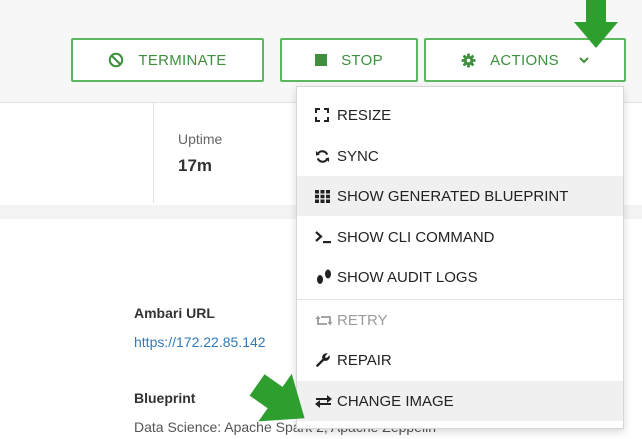 The width and height of the screenshot is (642, 439). I want to click on menu-item-show-cli-command: SHOW CLI COMMAND, so click(460, 237).